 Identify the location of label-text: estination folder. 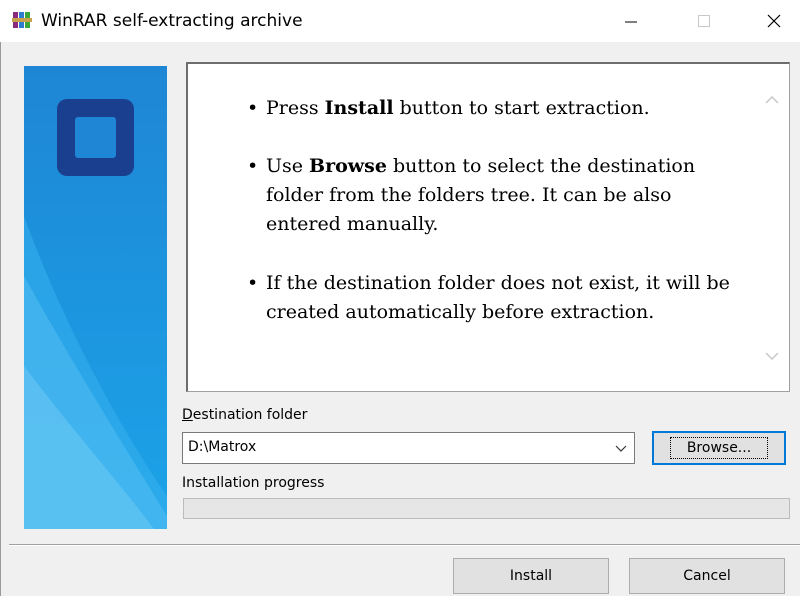
(250, 415).